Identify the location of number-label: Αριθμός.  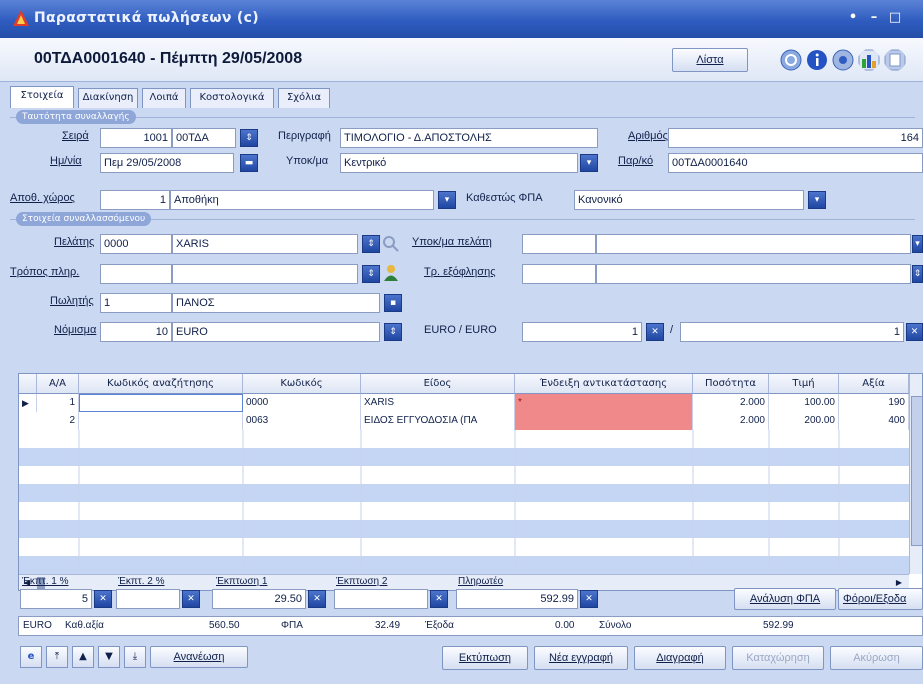
(648, 136).